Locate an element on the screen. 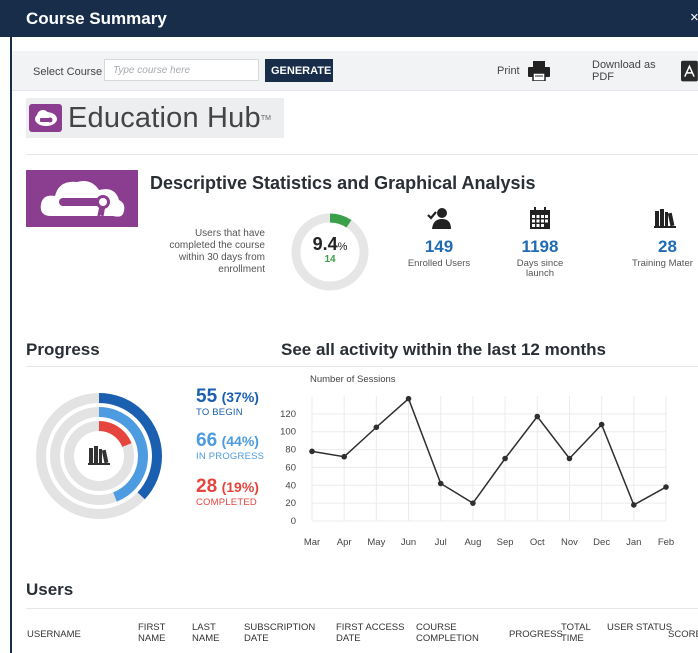 This screenshot has width=698, height=653. calendar-icon is located at coordinates (540, 218).